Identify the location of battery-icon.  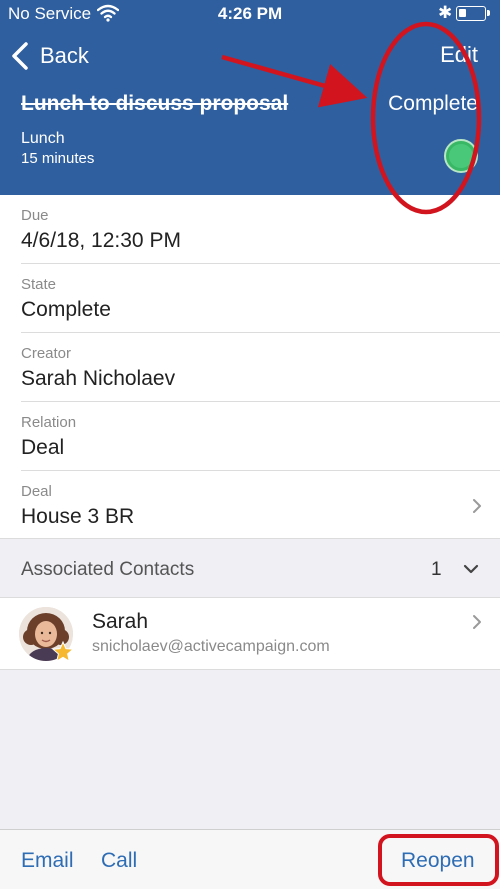
(471, 13).